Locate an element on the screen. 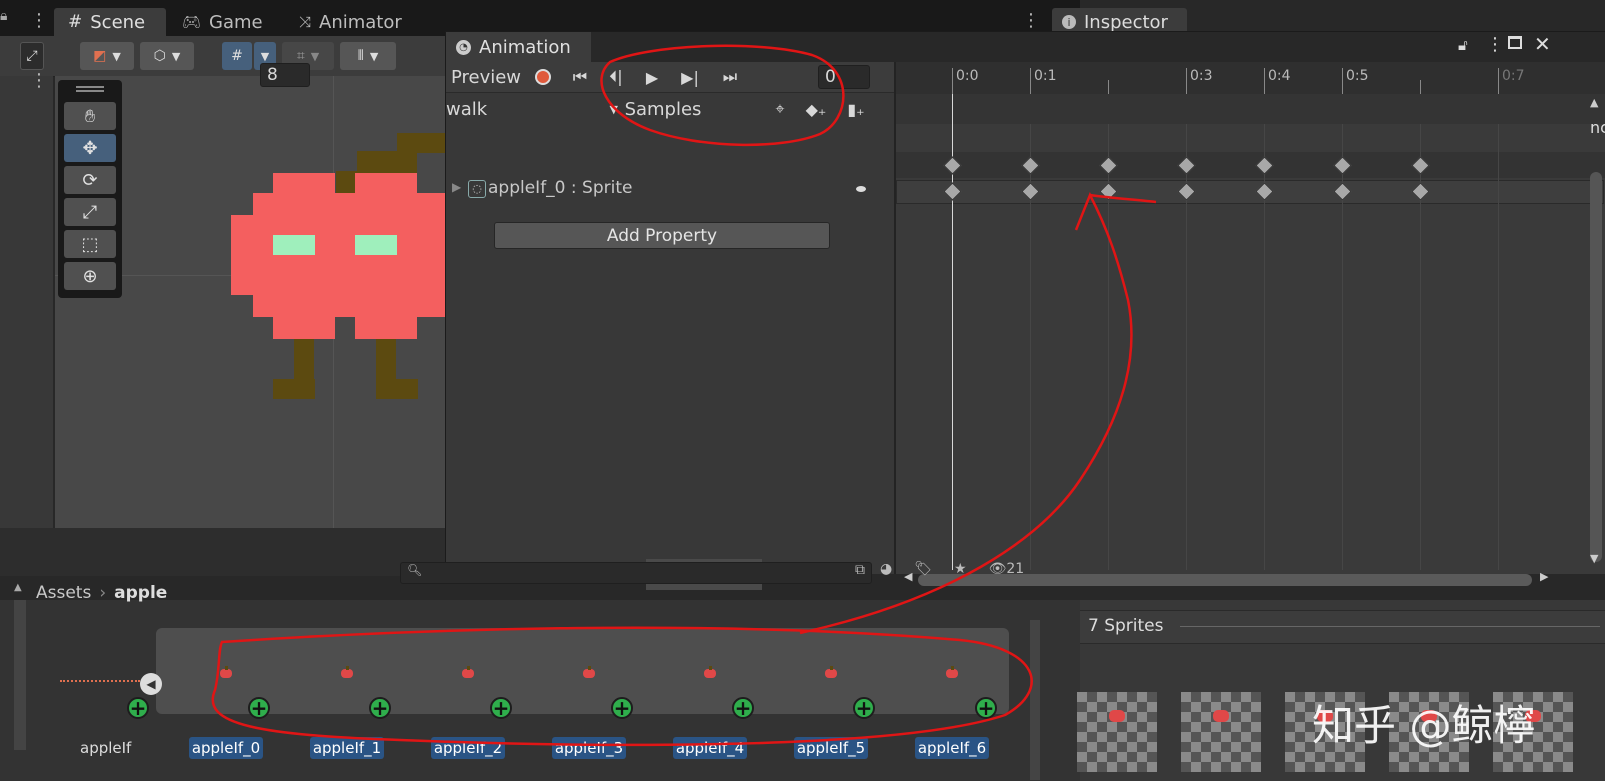 Image resolution: width=1605 pixels, height=781 pixels. layout-icon: ⧉ is located at coordinates (860, 570).